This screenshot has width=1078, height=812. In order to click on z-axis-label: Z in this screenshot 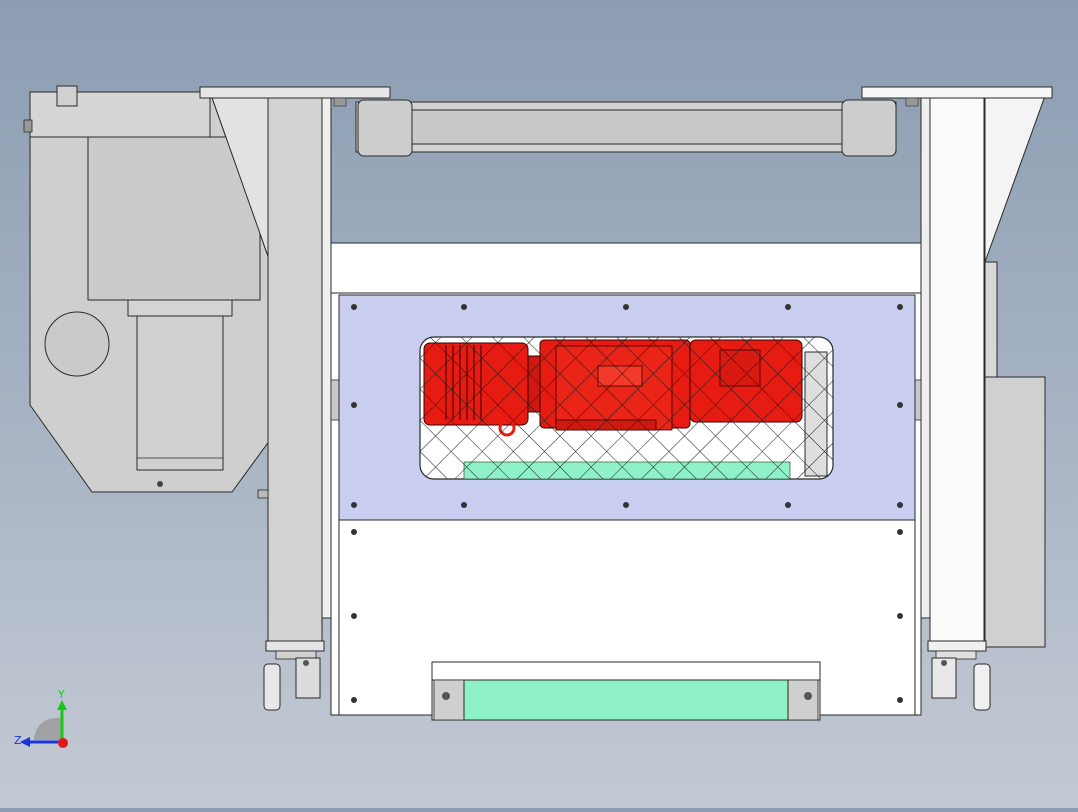, I will do `click(18, 740)`.